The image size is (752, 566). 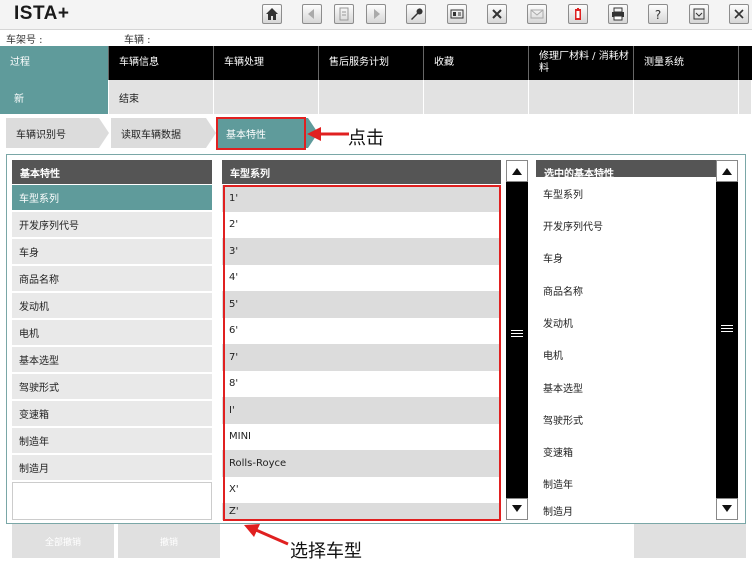 I want to click on main-nav: 过程 车辆信息 车辆处理 售后服务计划 收藏 修理厂材料 / 消耗材料 测量系统, so click(x=376, y=63).